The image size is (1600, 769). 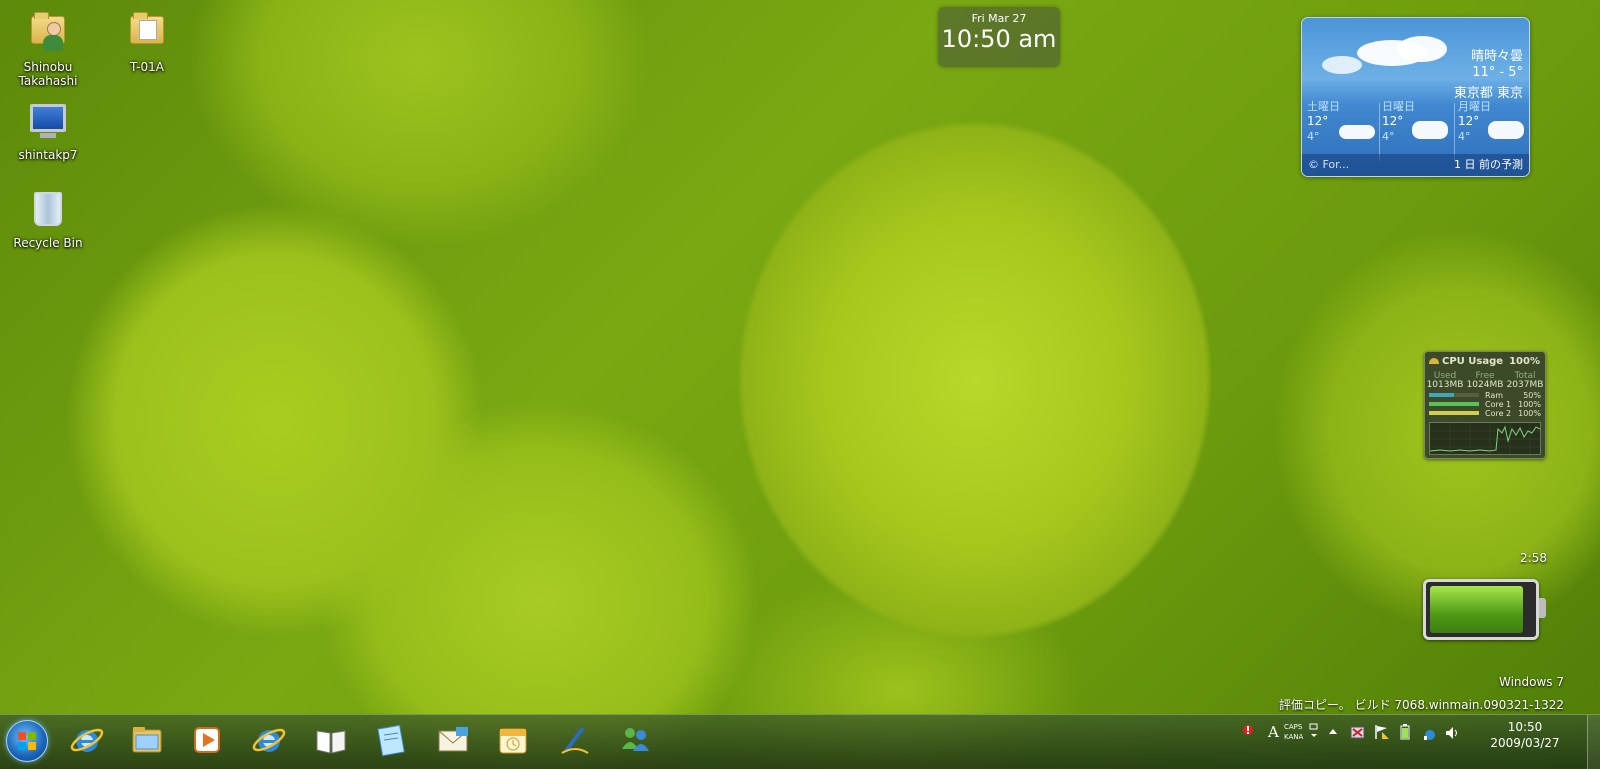 I want to click on gauge-icon, so click(x=1434, y=361).